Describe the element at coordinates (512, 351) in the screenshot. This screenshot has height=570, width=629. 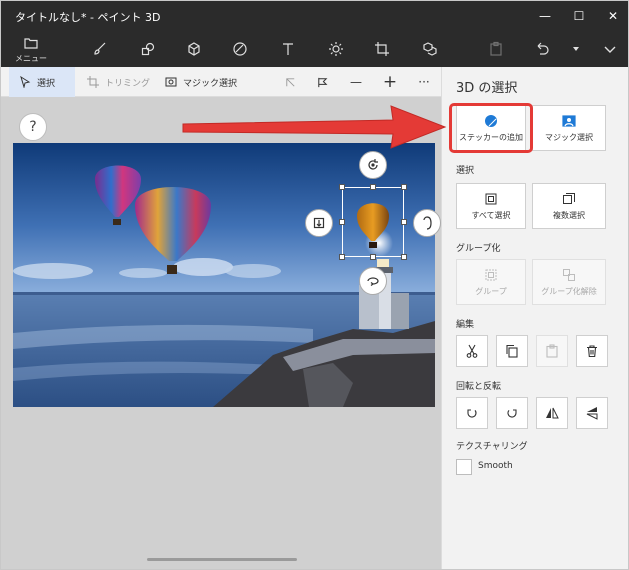
I see `copy-button` at that location.